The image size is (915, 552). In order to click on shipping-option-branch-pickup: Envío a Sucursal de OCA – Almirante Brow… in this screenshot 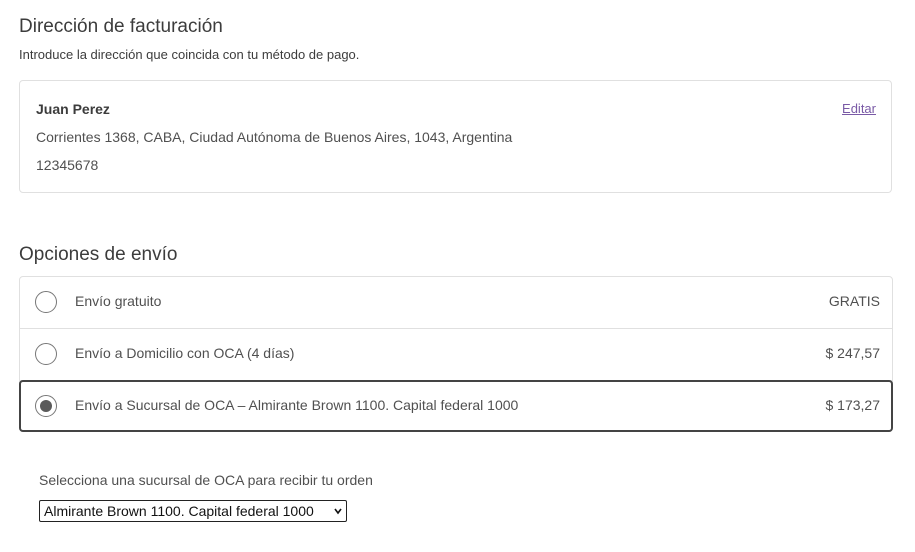, I will do `click(456, 406)`.